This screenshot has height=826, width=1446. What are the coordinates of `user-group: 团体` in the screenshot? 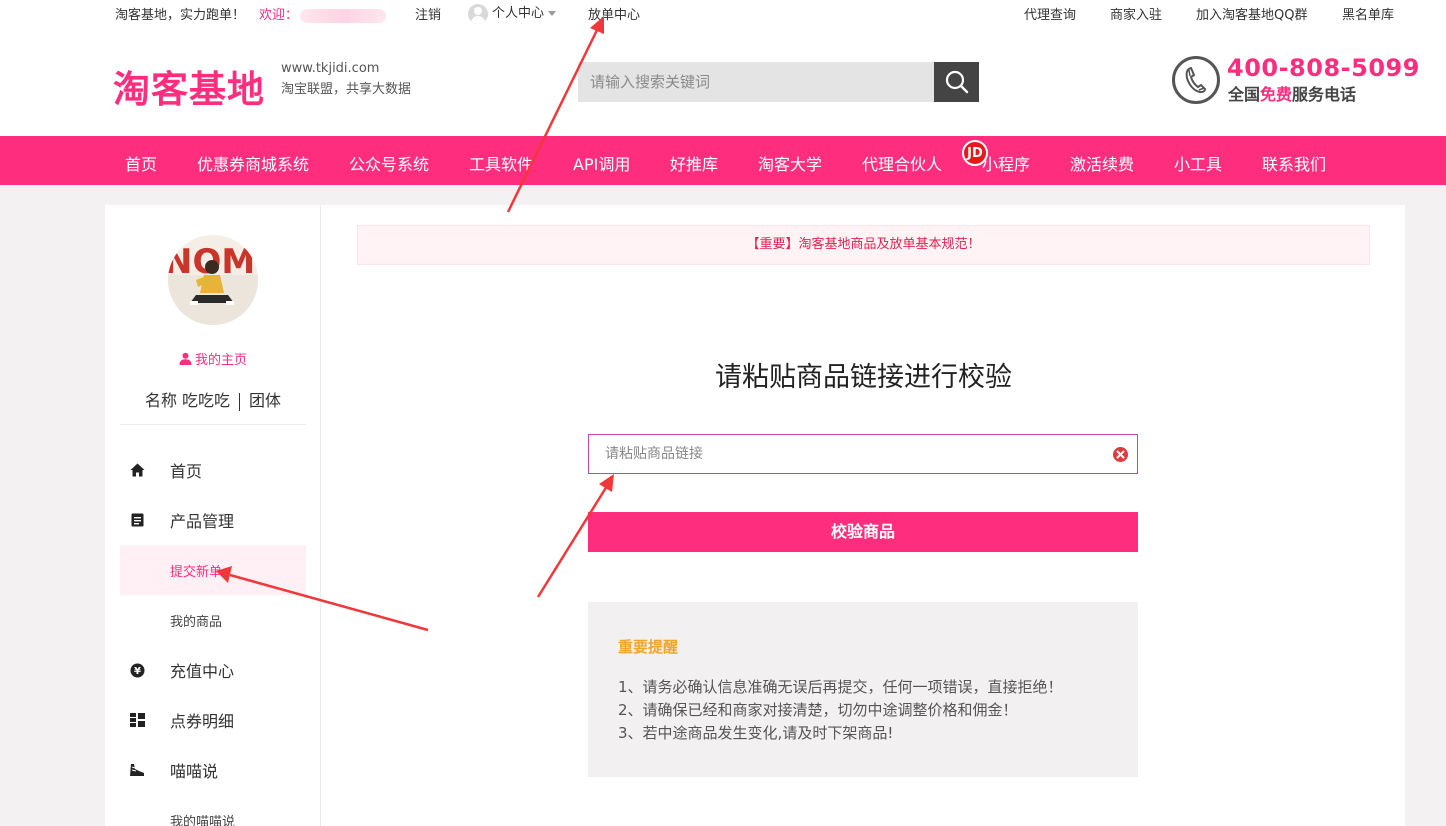 It's located at (265, 400).